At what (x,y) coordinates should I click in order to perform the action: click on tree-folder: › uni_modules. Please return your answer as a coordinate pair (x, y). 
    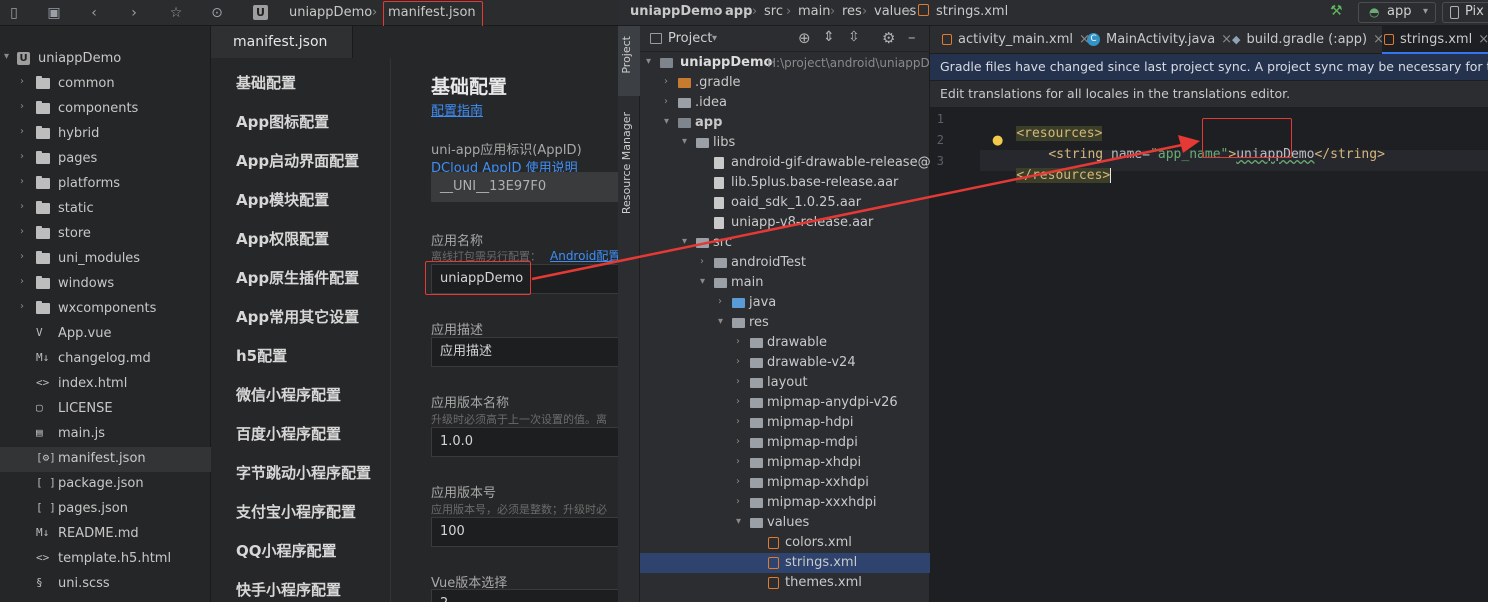
    Looking at the image, I should click on (105, 259).